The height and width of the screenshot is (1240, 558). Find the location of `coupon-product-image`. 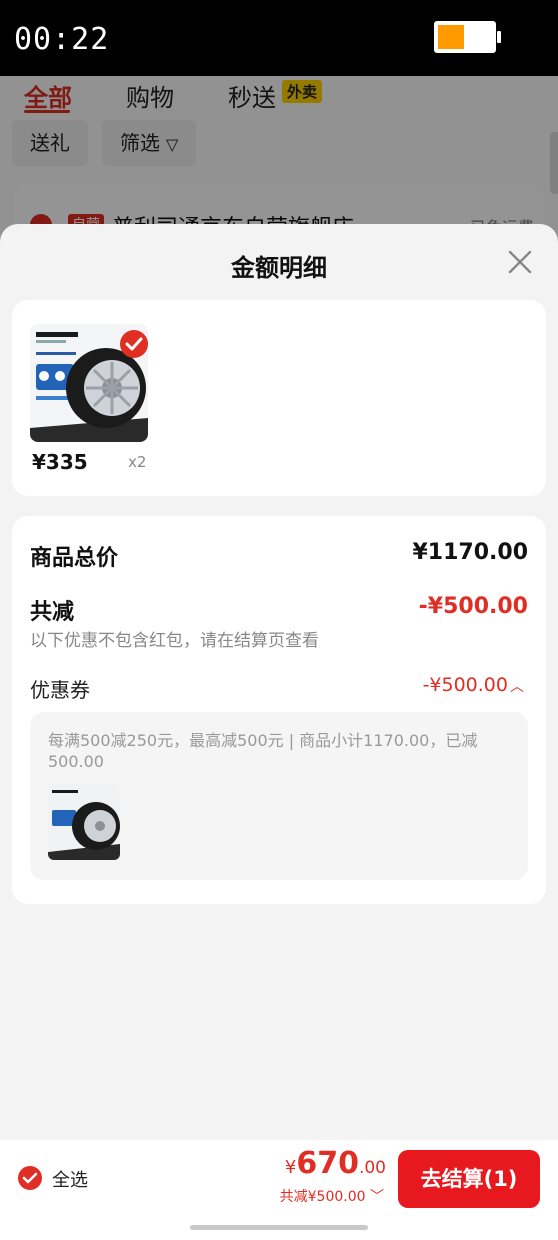

coupon-product-image is located at coordinates (84, 822).